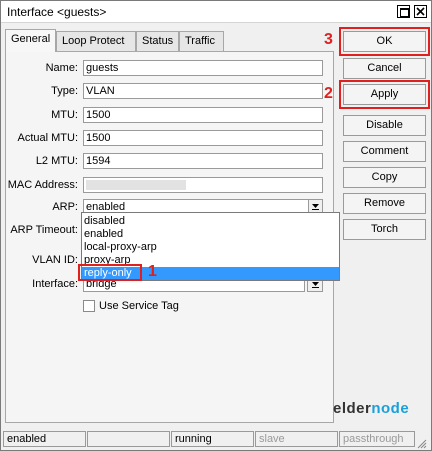 The width and height of the screenshot is (432, 451). What do you see at coordinates (384, 68) in the screenshot?
I see `cancel-button: Cancel` at bounding box center [384, 68].